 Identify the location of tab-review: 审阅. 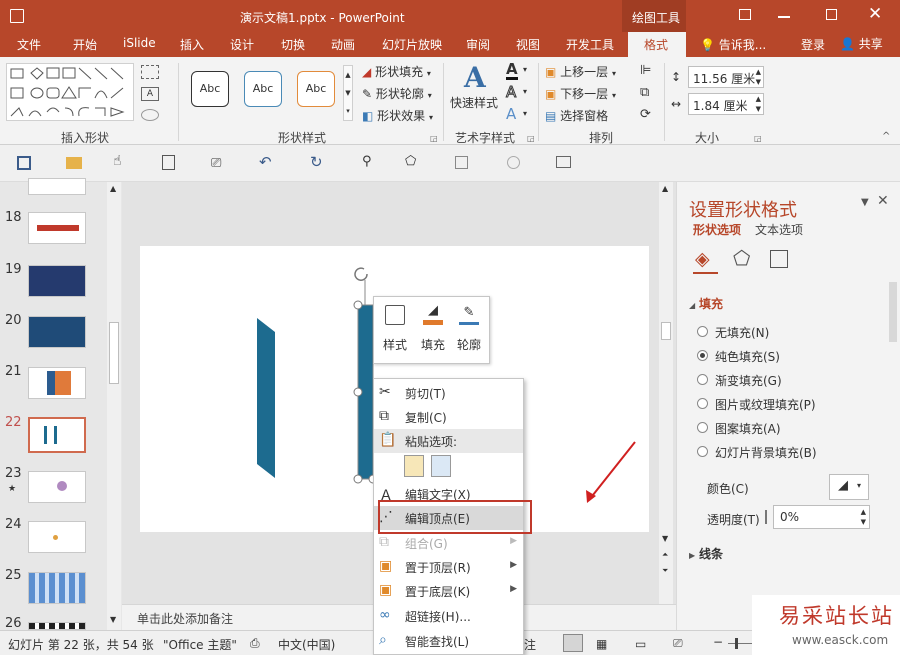
(478, 44).